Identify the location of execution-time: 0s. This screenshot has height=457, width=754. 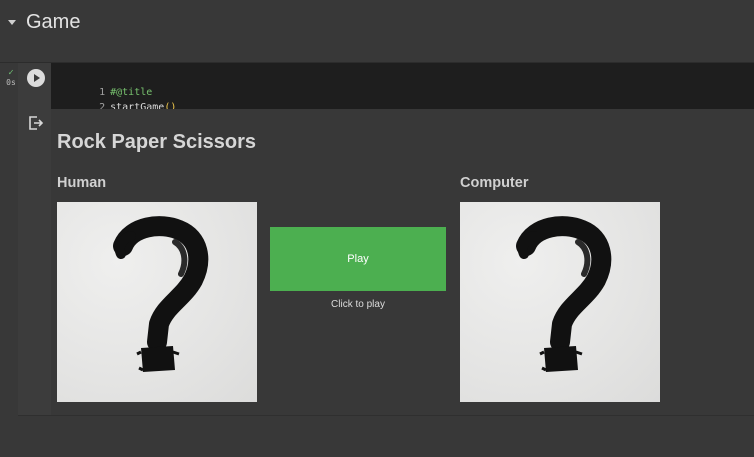
(11, 82).